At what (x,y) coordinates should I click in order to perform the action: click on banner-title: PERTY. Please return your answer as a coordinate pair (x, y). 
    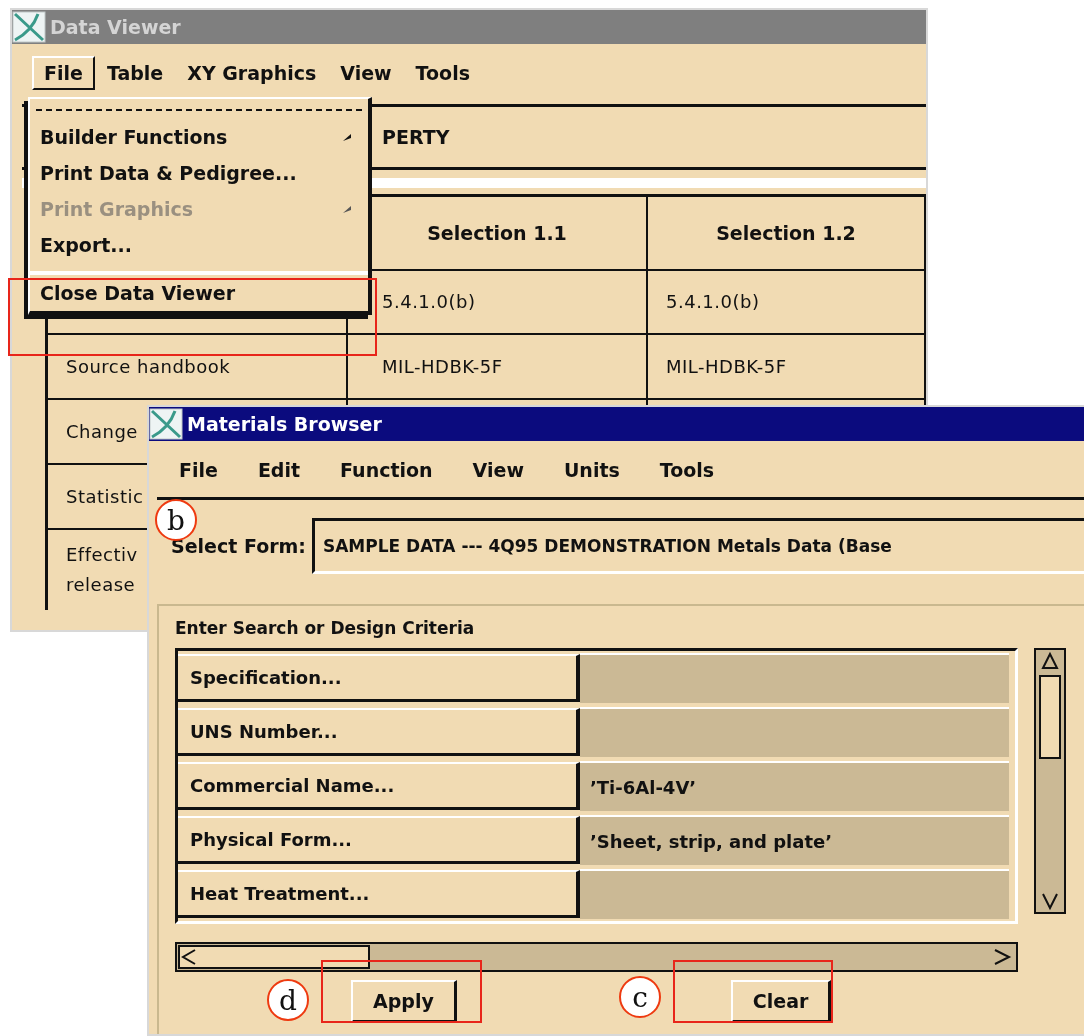
    Looking at the image, I should click on (416, 137).